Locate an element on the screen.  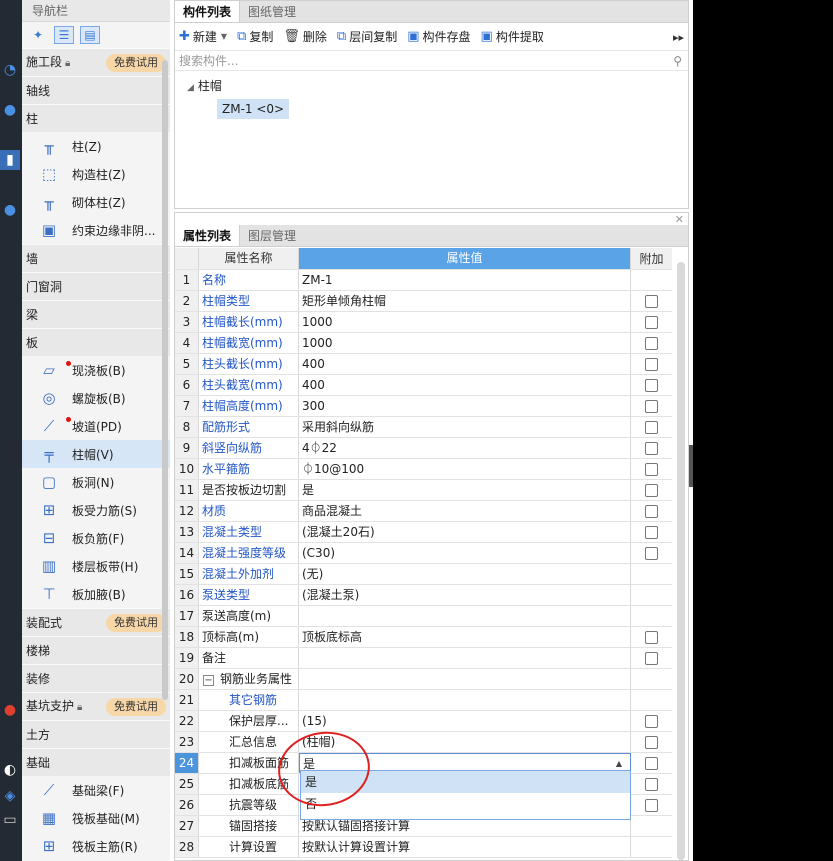
nav-item-slab-rebar: ⊞ 板受力筋(S) is located at coordinates (96, 510).